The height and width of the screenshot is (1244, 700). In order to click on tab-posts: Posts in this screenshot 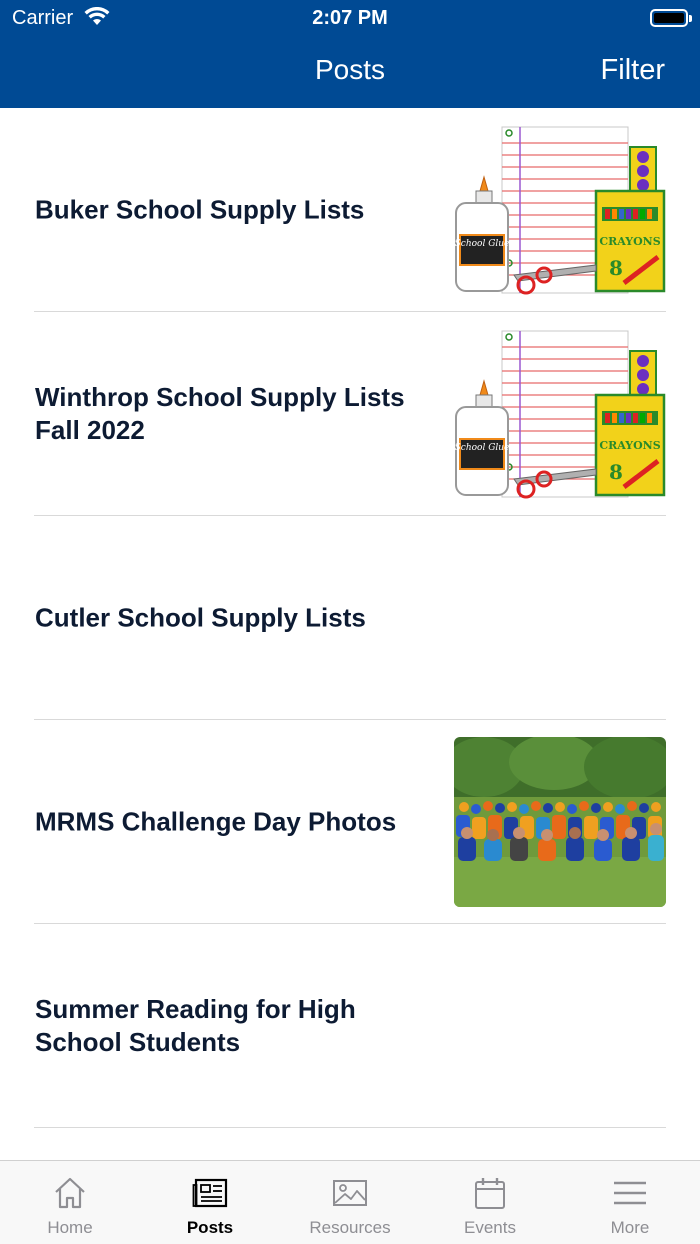, I will do `click(210, 1202)`.